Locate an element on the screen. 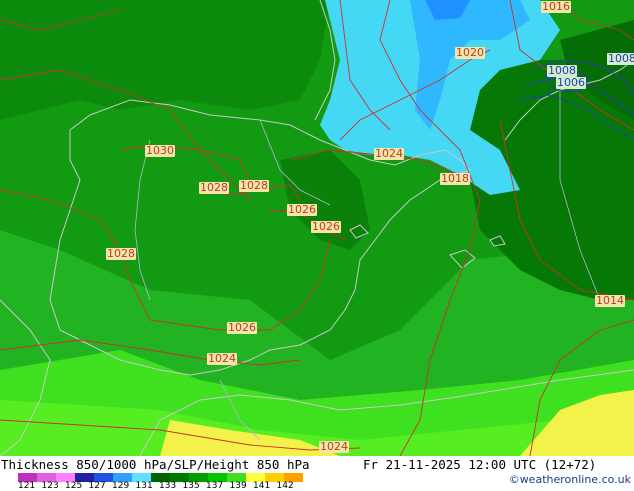  credit-link: ©weatheronline.co.uk is located at coordinates (570, 479).